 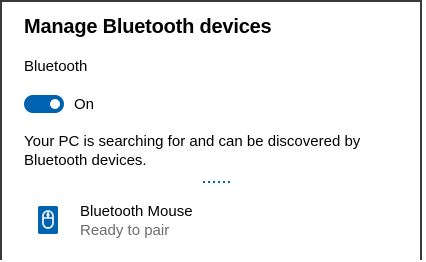 I want to click on bluetooth-toggle-row: On, so click(x=59, y=104).